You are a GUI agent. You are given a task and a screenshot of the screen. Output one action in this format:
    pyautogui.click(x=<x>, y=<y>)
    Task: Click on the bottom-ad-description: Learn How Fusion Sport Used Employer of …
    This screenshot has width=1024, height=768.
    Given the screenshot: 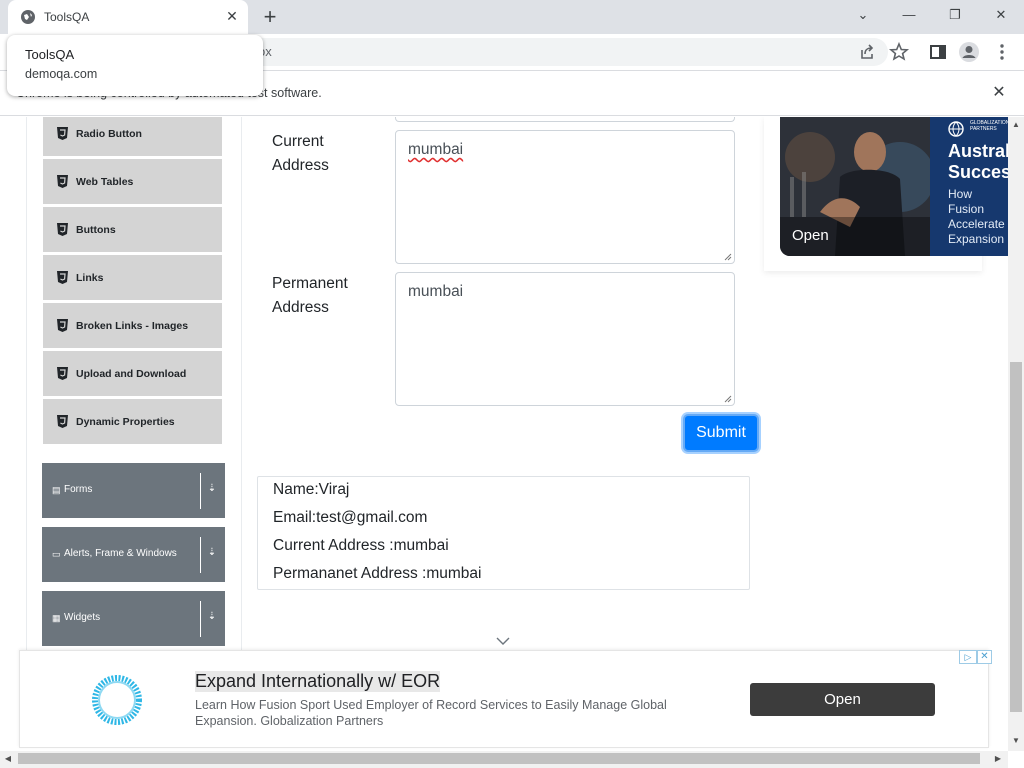 What is the action you would take?
    pyautogui.click(x=431, y=713)
    